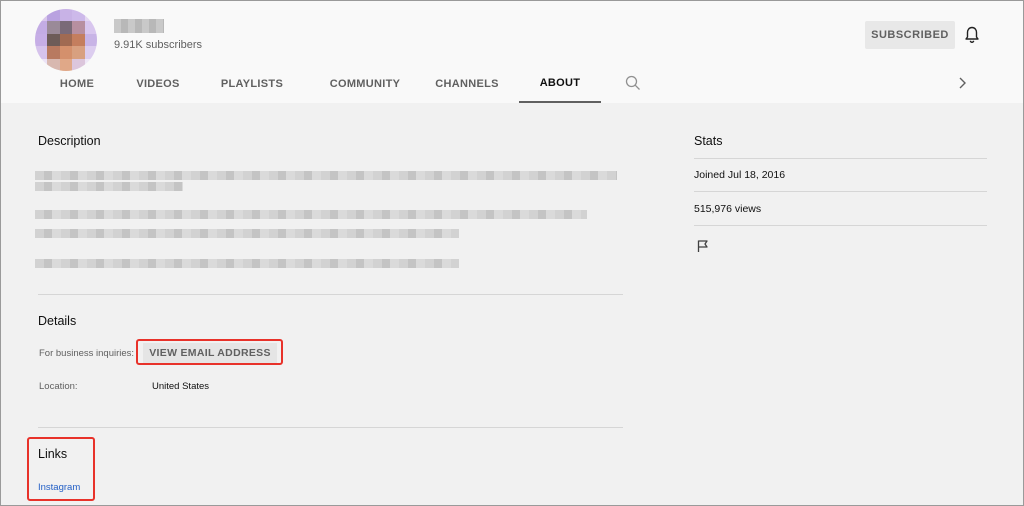 The image size is (1024, 506). I want to click on tab-community: COMMUNITY, so click(365, 84).